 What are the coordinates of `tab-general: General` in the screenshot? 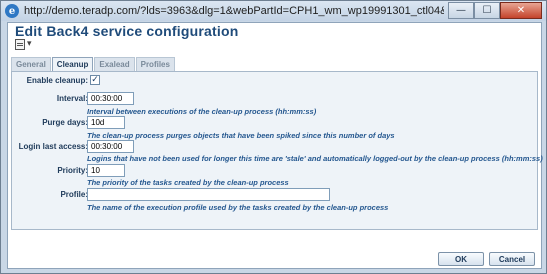 It's located at (31, 64).